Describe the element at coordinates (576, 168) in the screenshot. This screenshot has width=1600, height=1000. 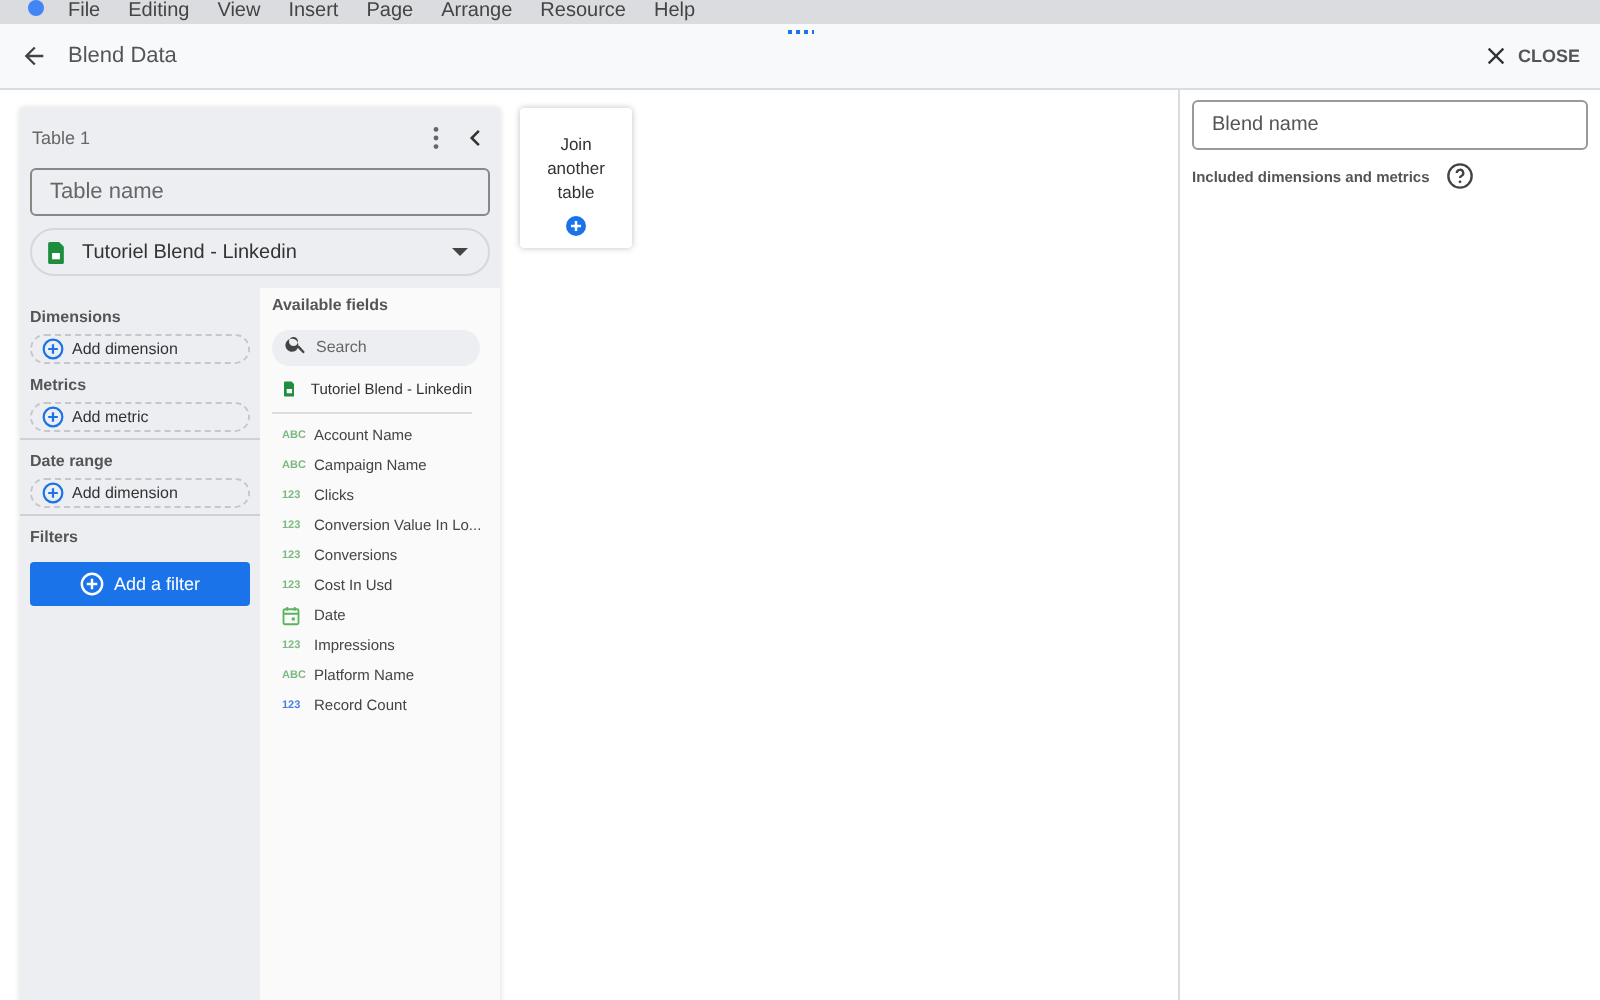
I see `join-table-label: Join another table` at that location.